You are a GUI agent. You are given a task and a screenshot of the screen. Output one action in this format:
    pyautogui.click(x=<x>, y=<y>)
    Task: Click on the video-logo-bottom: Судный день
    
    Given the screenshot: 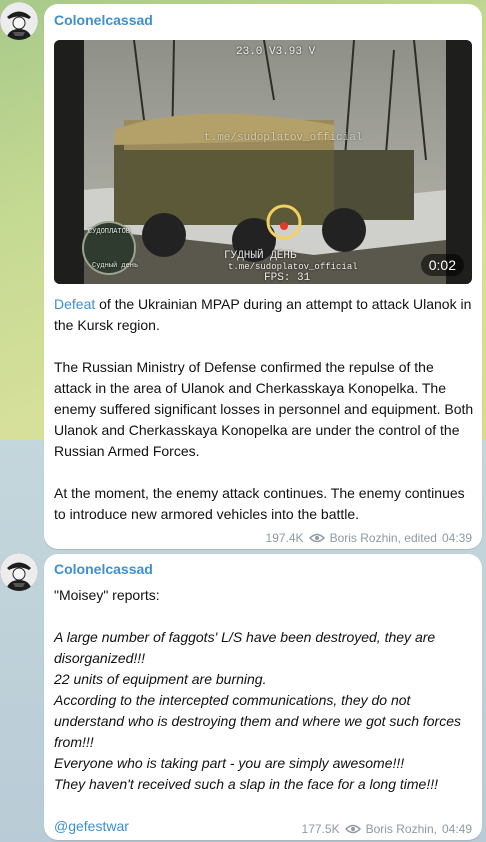 What is the action you would take?
    pyautogui.click(x=115, y=266)
    